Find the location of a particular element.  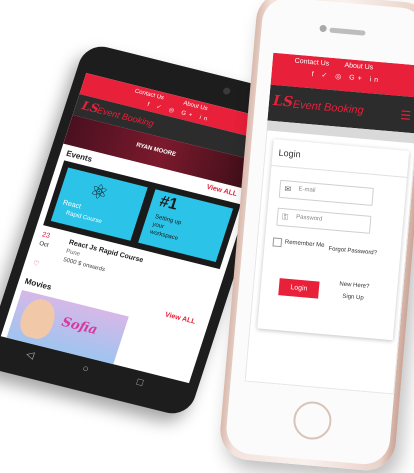

tip-panel: #1 Setting up your workspace is located at coordinates (186, 226).